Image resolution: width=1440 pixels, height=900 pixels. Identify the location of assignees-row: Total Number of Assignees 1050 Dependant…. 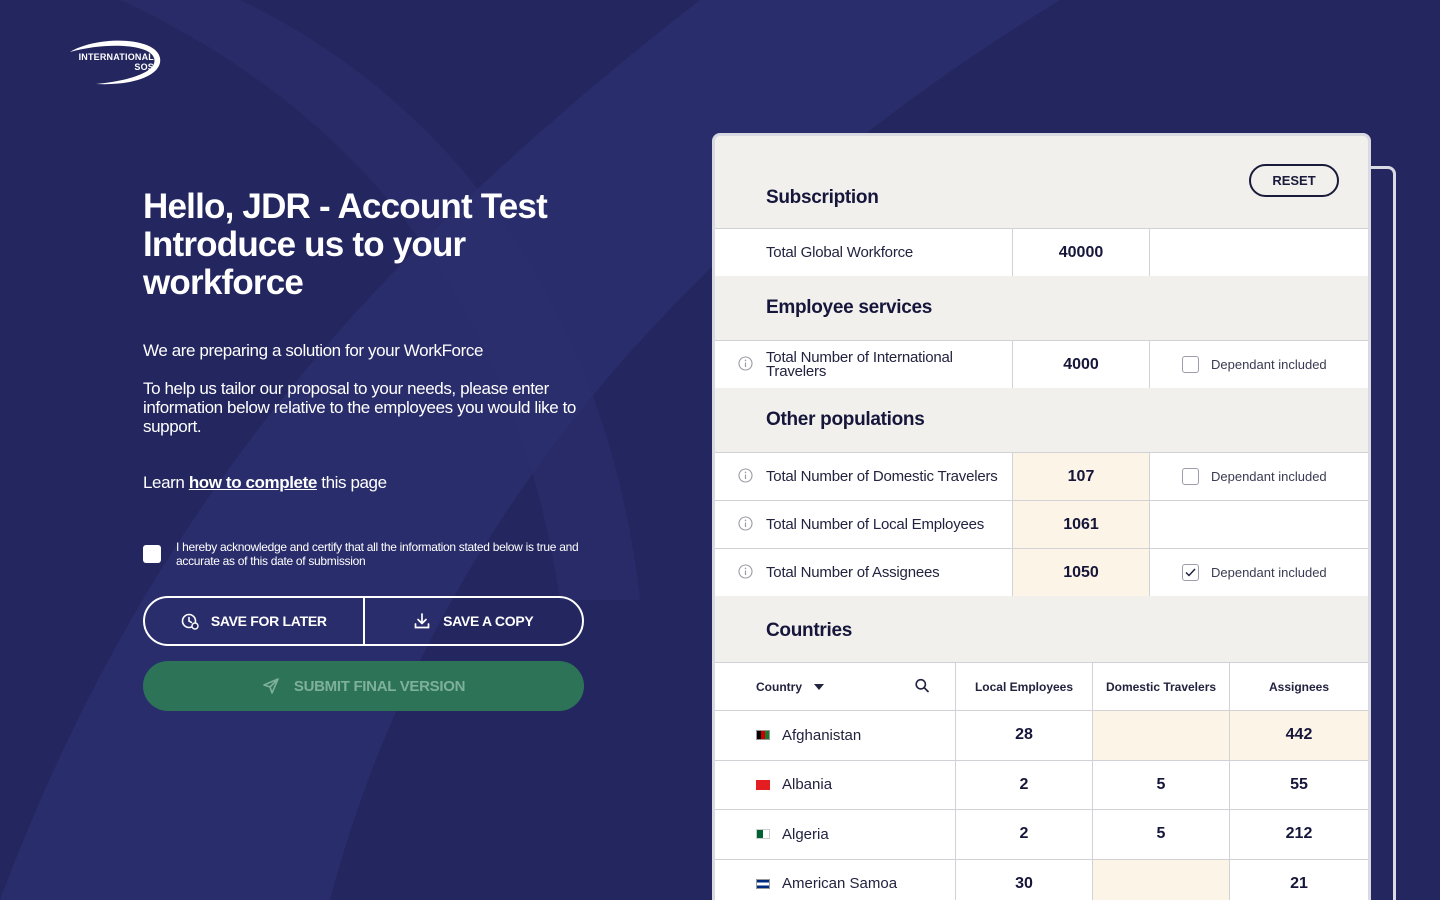
(1041, 572).